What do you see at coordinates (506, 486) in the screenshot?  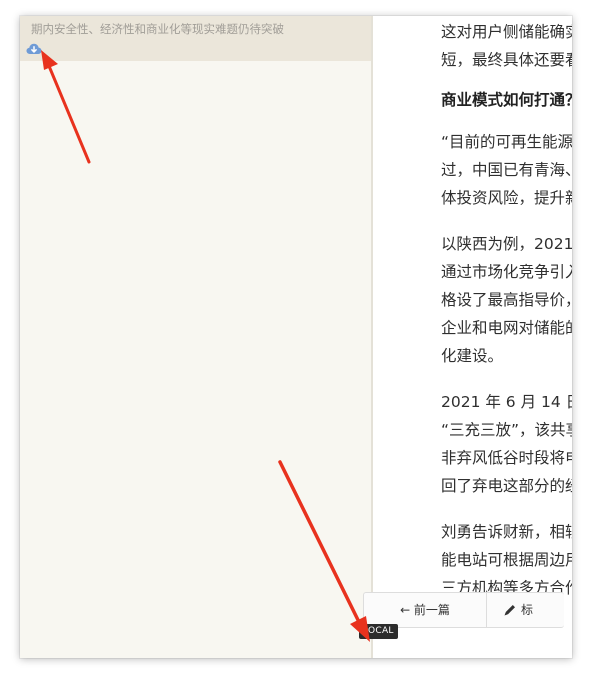 I see `article-line: 回了弃电这部分的经` at bounding box center [506, 486].